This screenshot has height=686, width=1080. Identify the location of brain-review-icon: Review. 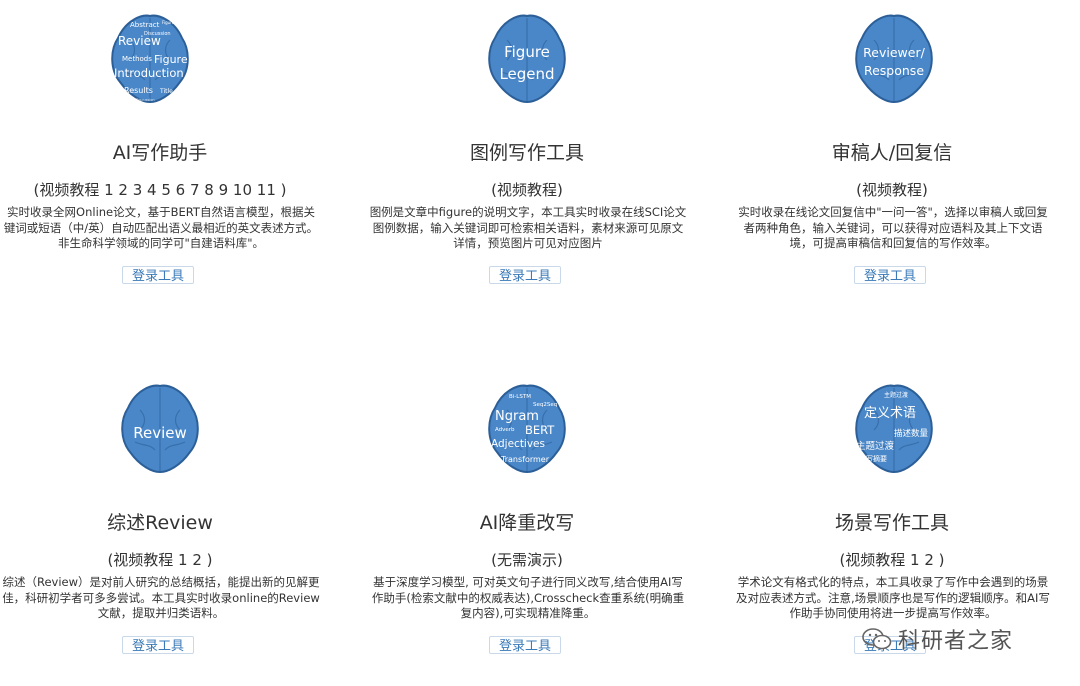
(160, 430).